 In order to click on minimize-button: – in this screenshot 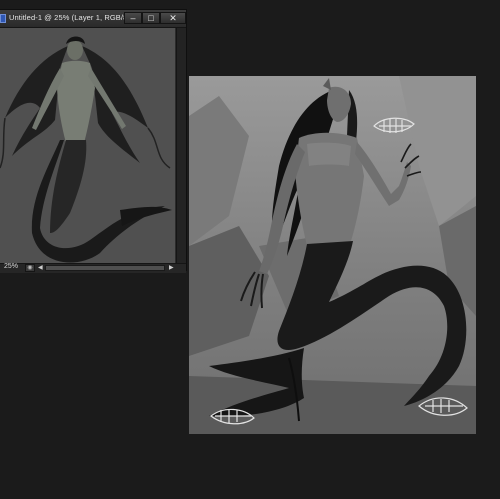, I will do `click(133, 18)`.